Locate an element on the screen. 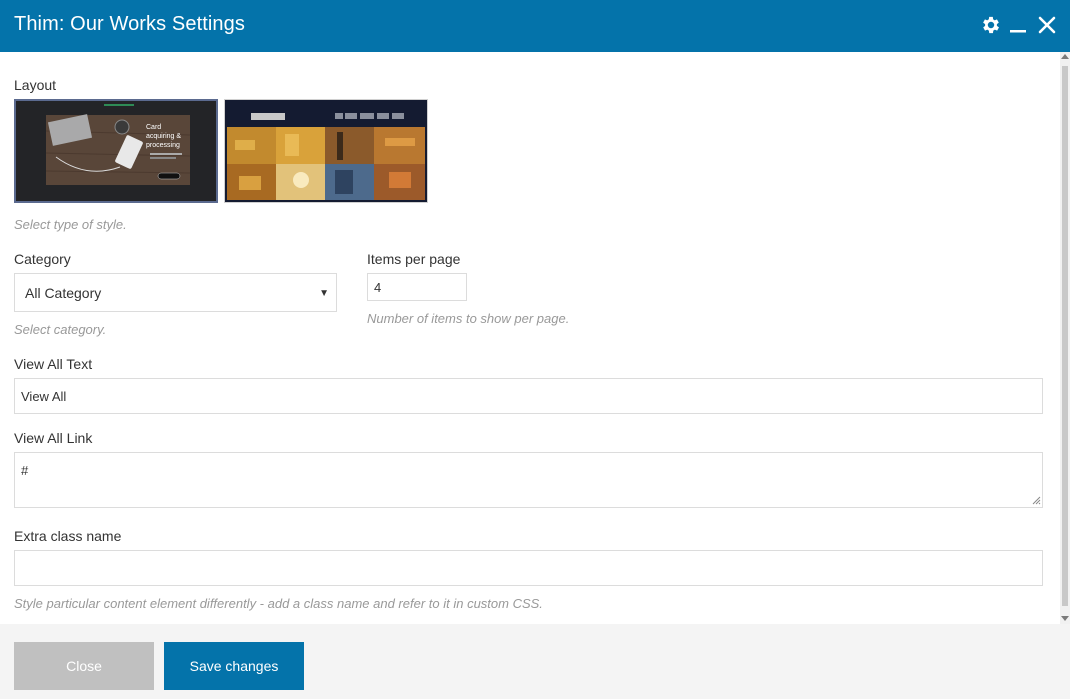  minimize-icon is located at coordinates (1018, 25).